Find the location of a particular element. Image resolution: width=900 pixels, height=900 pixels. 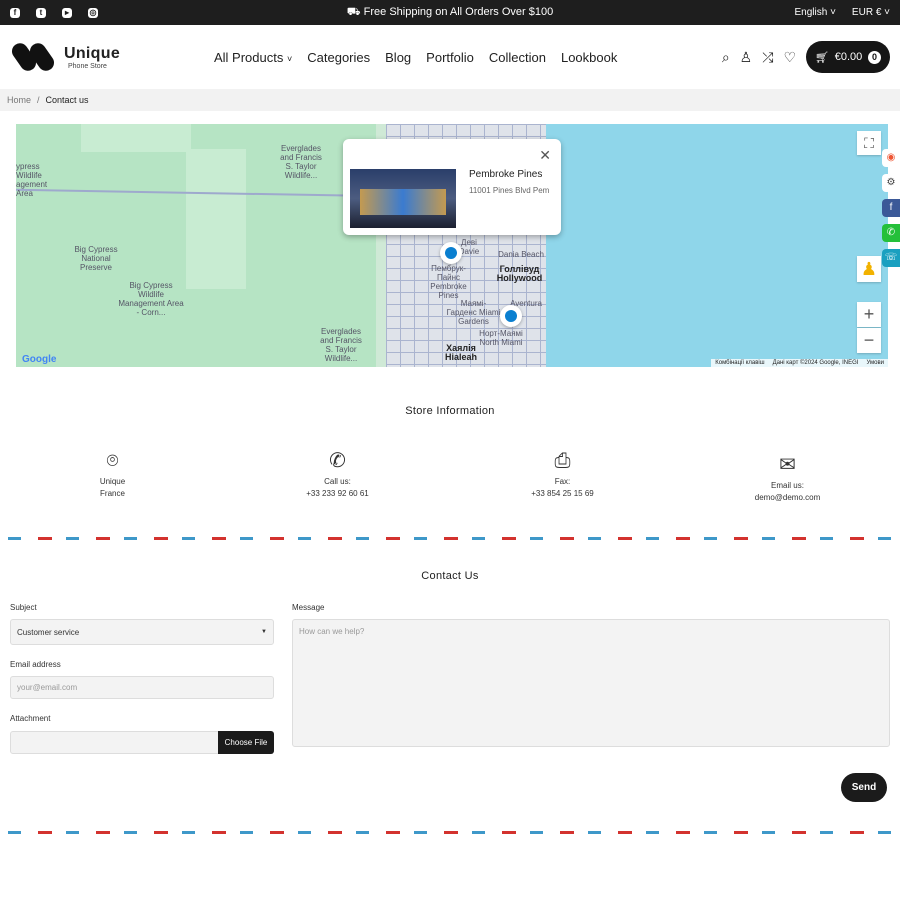

choose-file-button: Choose File is located at coordinates (246, 742).